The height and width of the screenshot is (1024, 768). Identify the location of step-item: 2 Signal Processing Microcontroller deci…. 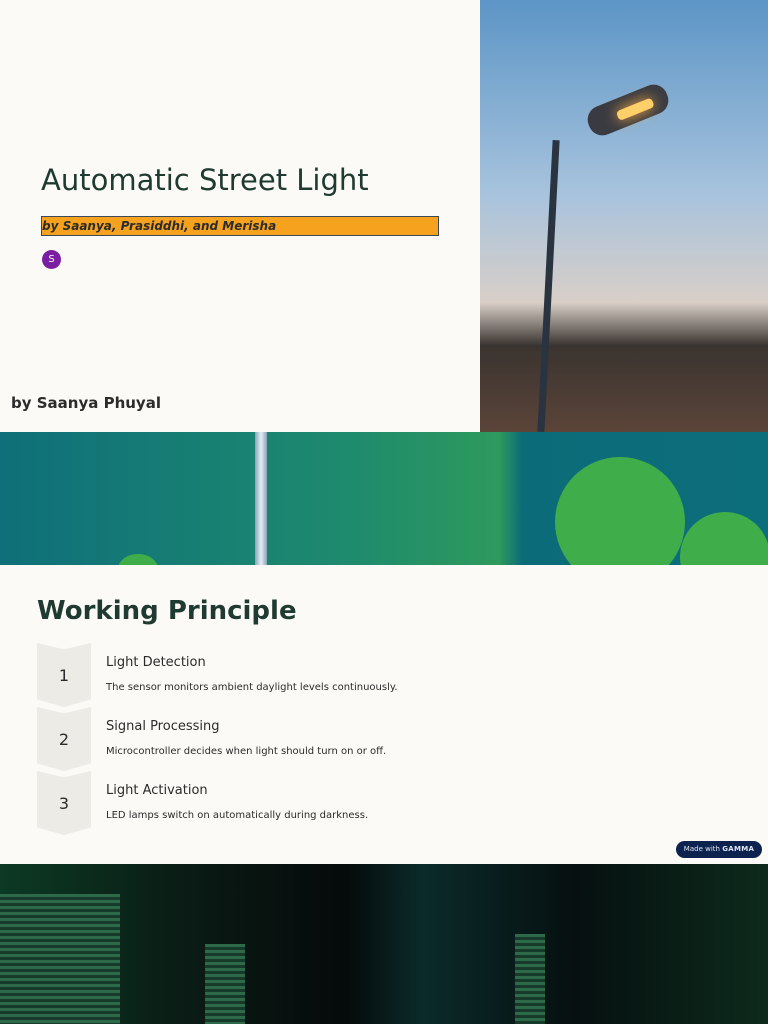
(397, 739).